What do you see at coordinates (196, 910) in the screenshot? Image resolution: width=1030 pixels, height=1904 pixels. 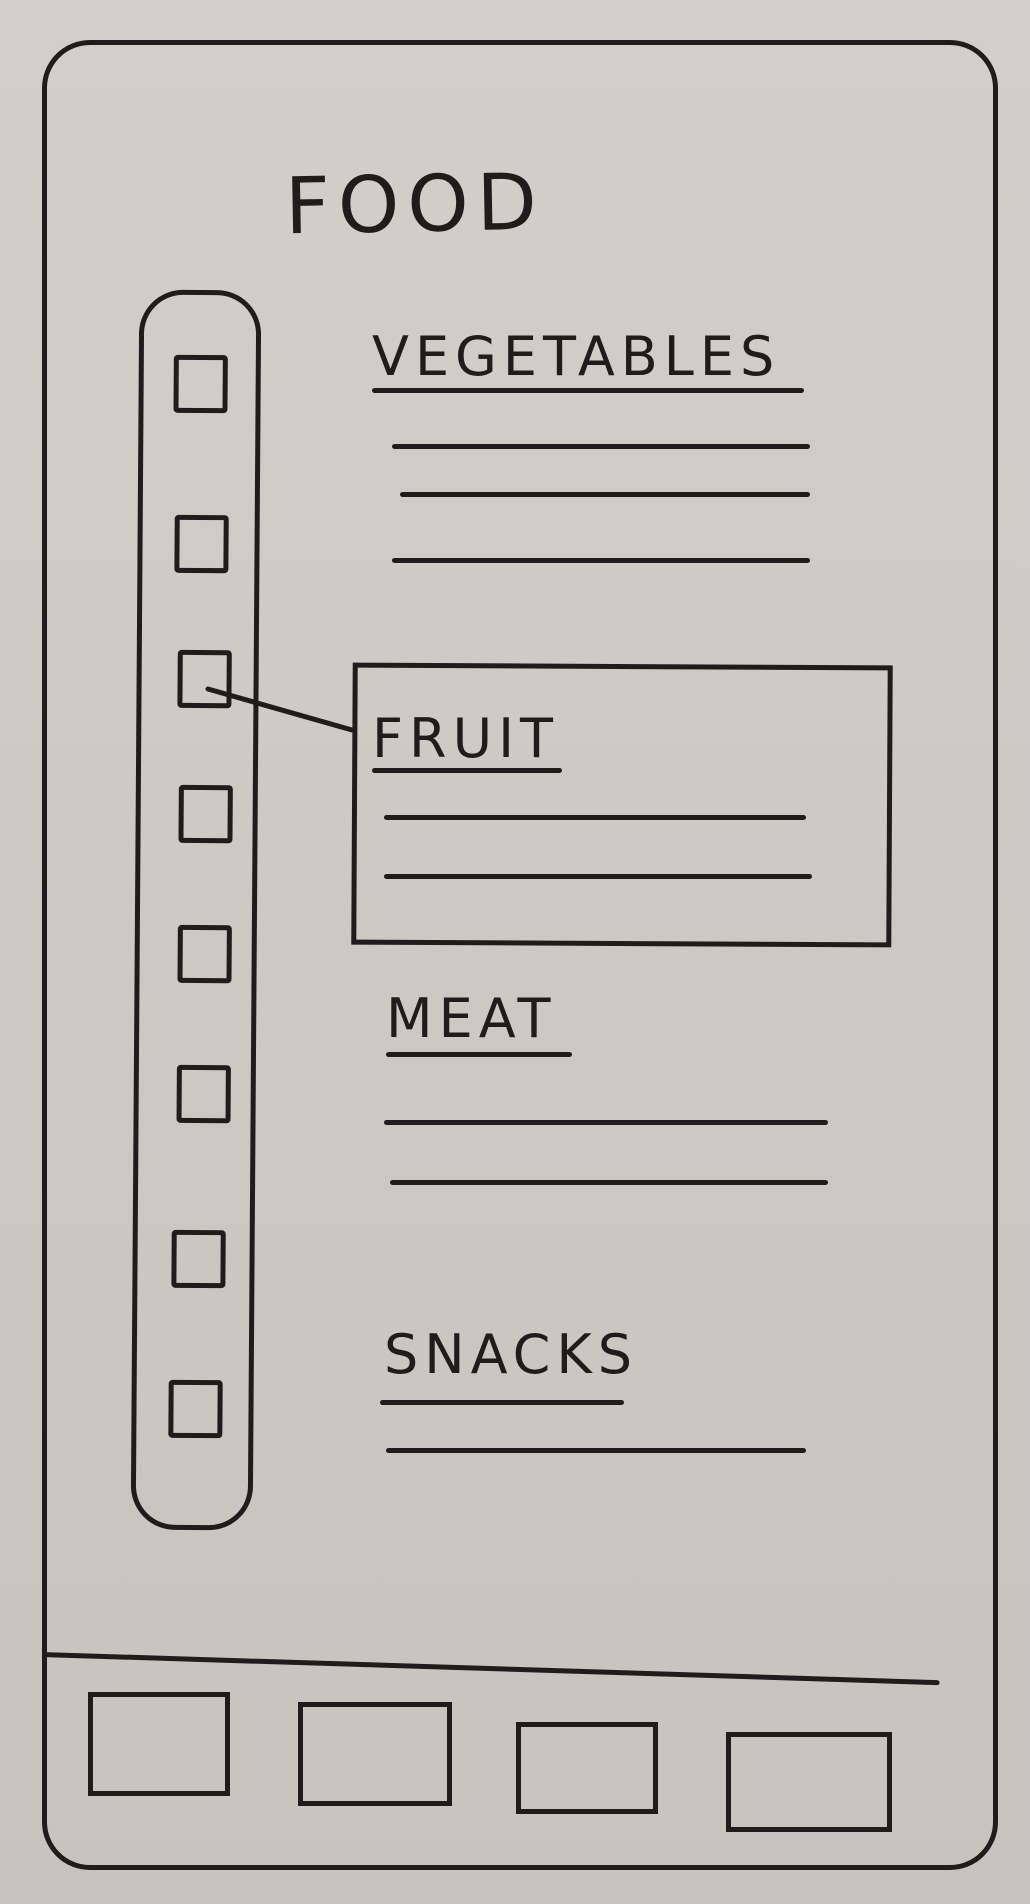 I see `sidebar` at bounding box center [196, 910].